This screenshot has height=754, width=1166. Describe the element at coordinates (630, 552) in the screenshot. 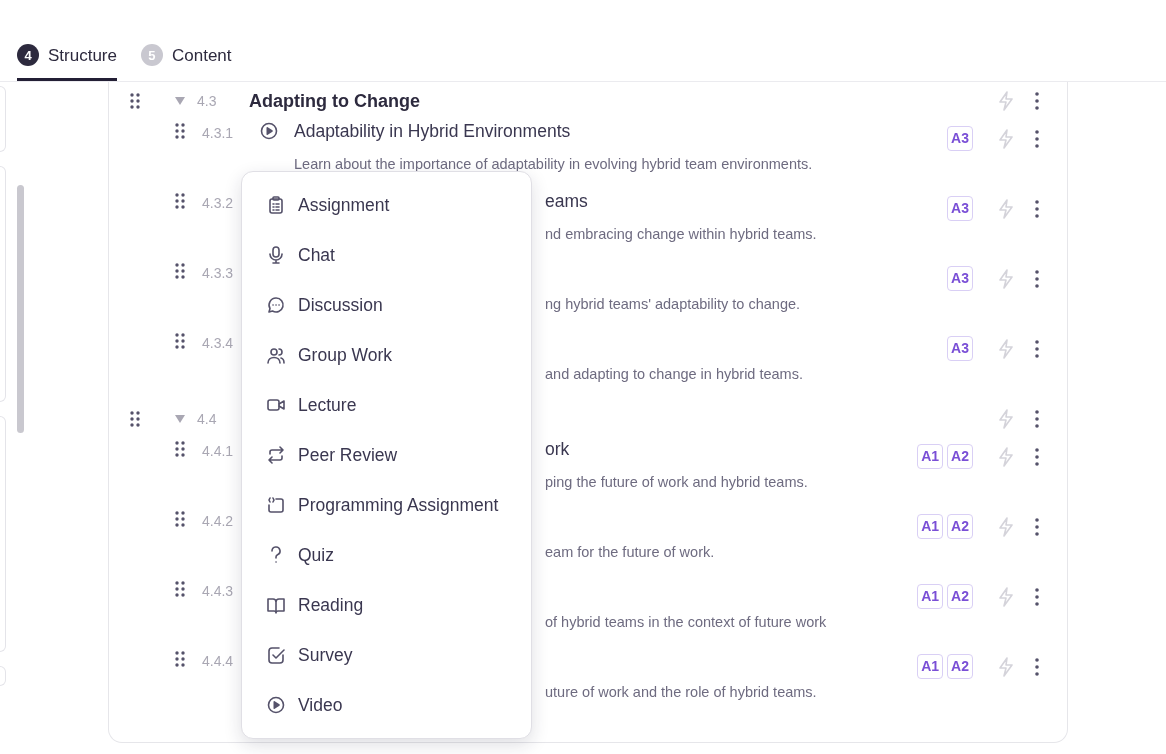

I see `lesson-description: eam for the future of work.` at that location.